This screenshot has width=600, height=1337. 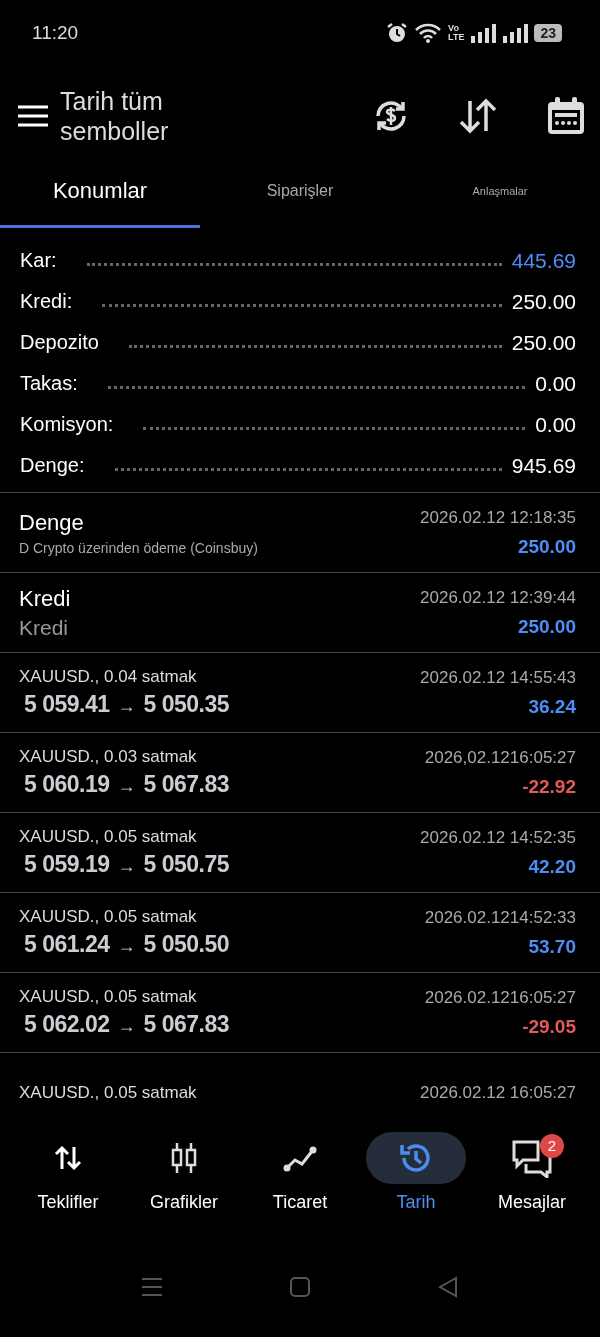 What do you see at coordinates (67, 704) in the screenshot?
I see `open-price: 5 059.41` at bounding box center [67, 704].